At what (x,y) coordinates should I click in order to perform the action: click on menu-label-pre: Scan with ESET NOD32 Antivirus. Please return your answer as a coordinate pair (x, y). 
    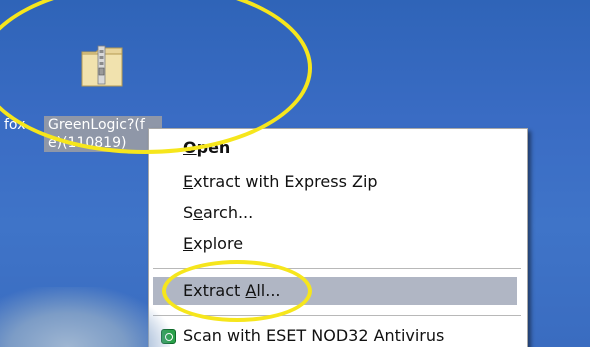
    Looking at the image, I should click on (314, 335).